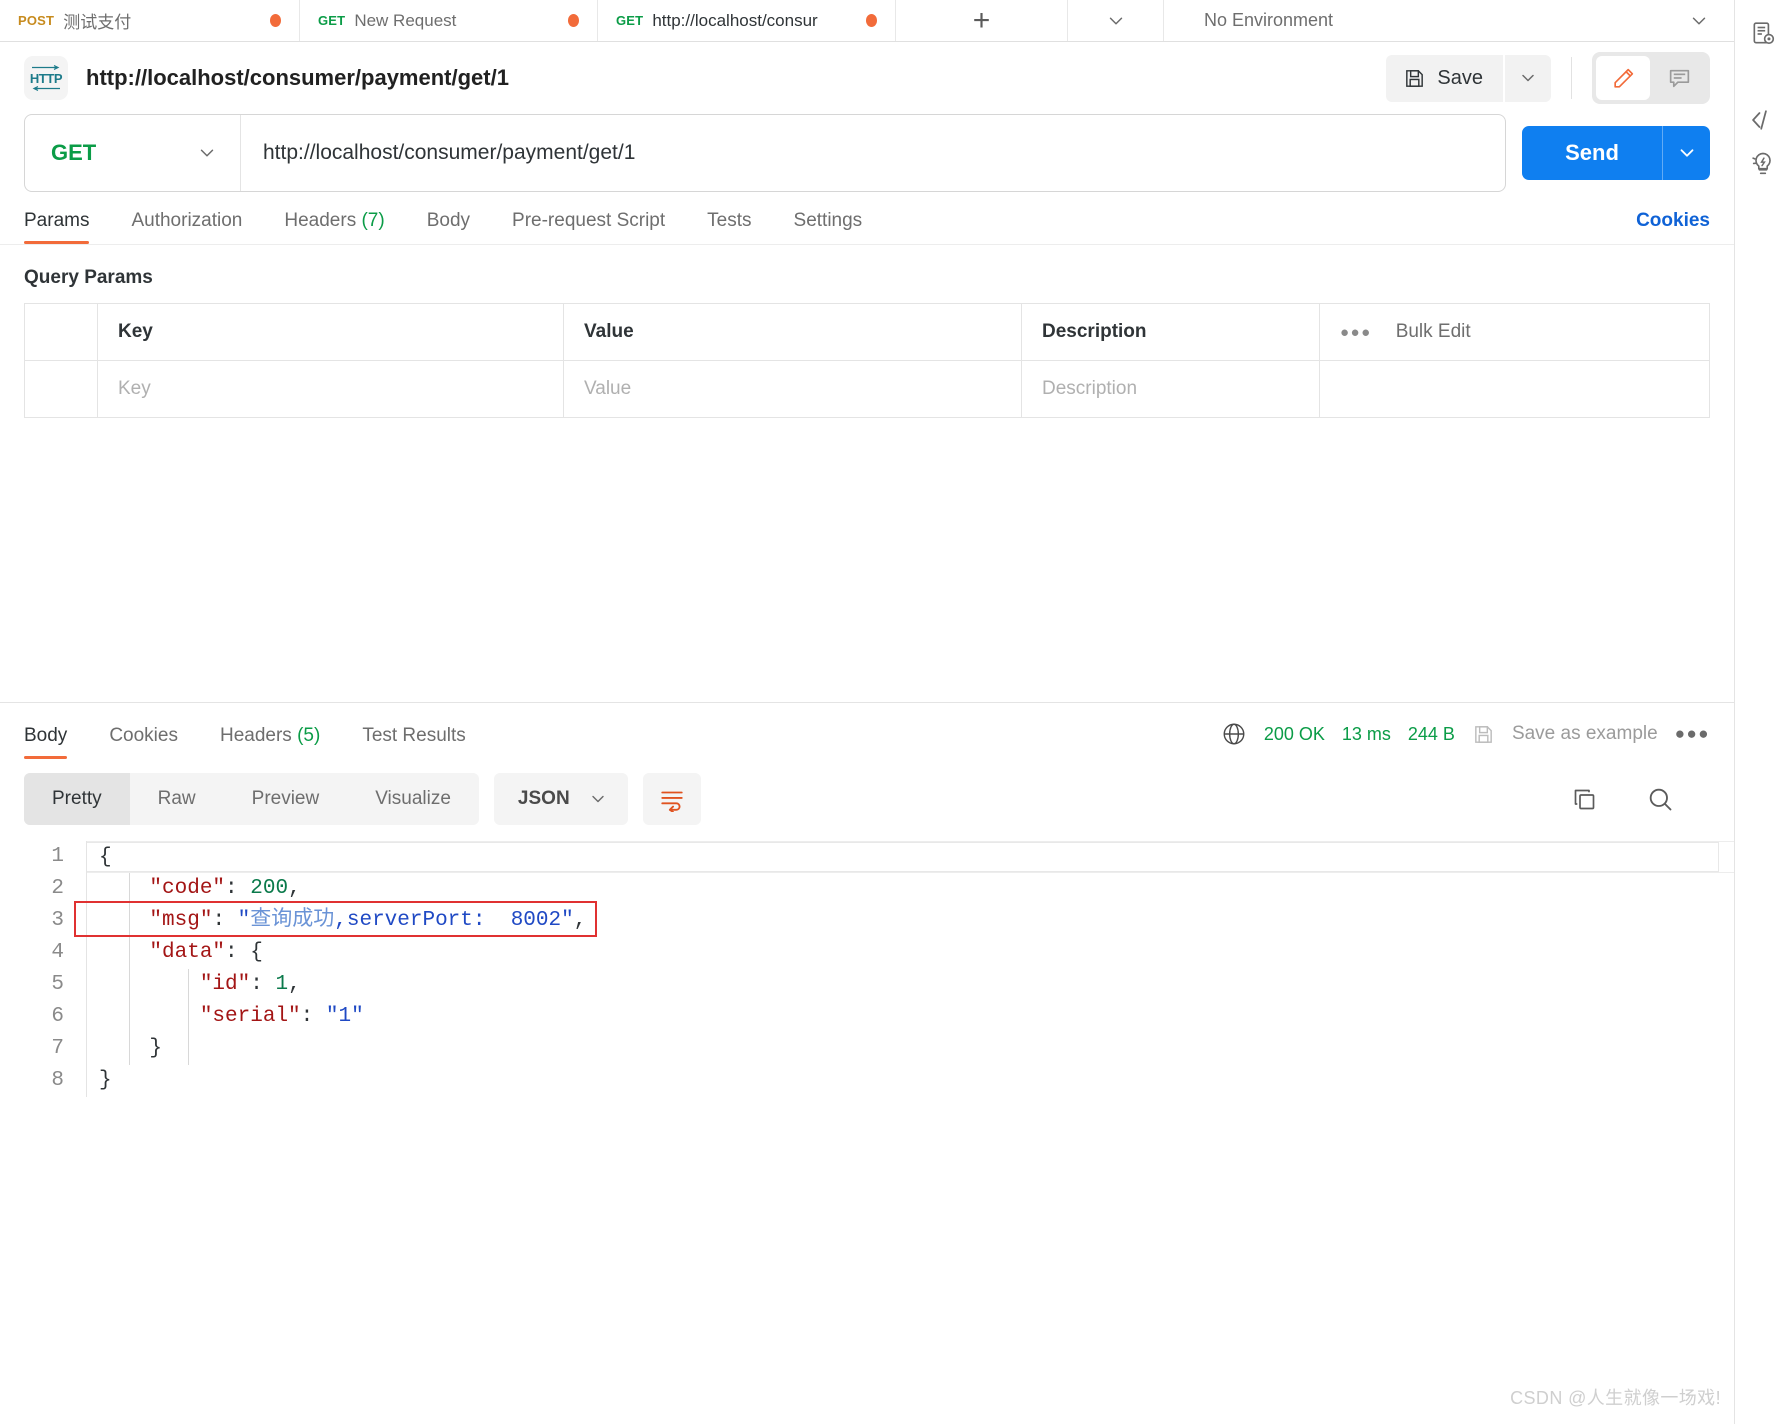 Image resolution: width=1791 pixels, height=1424 pixels. What do you see at coordinates (1460, 77) in the screenshot?
I see `save-label: Save` at bounding box center [1460, 77].